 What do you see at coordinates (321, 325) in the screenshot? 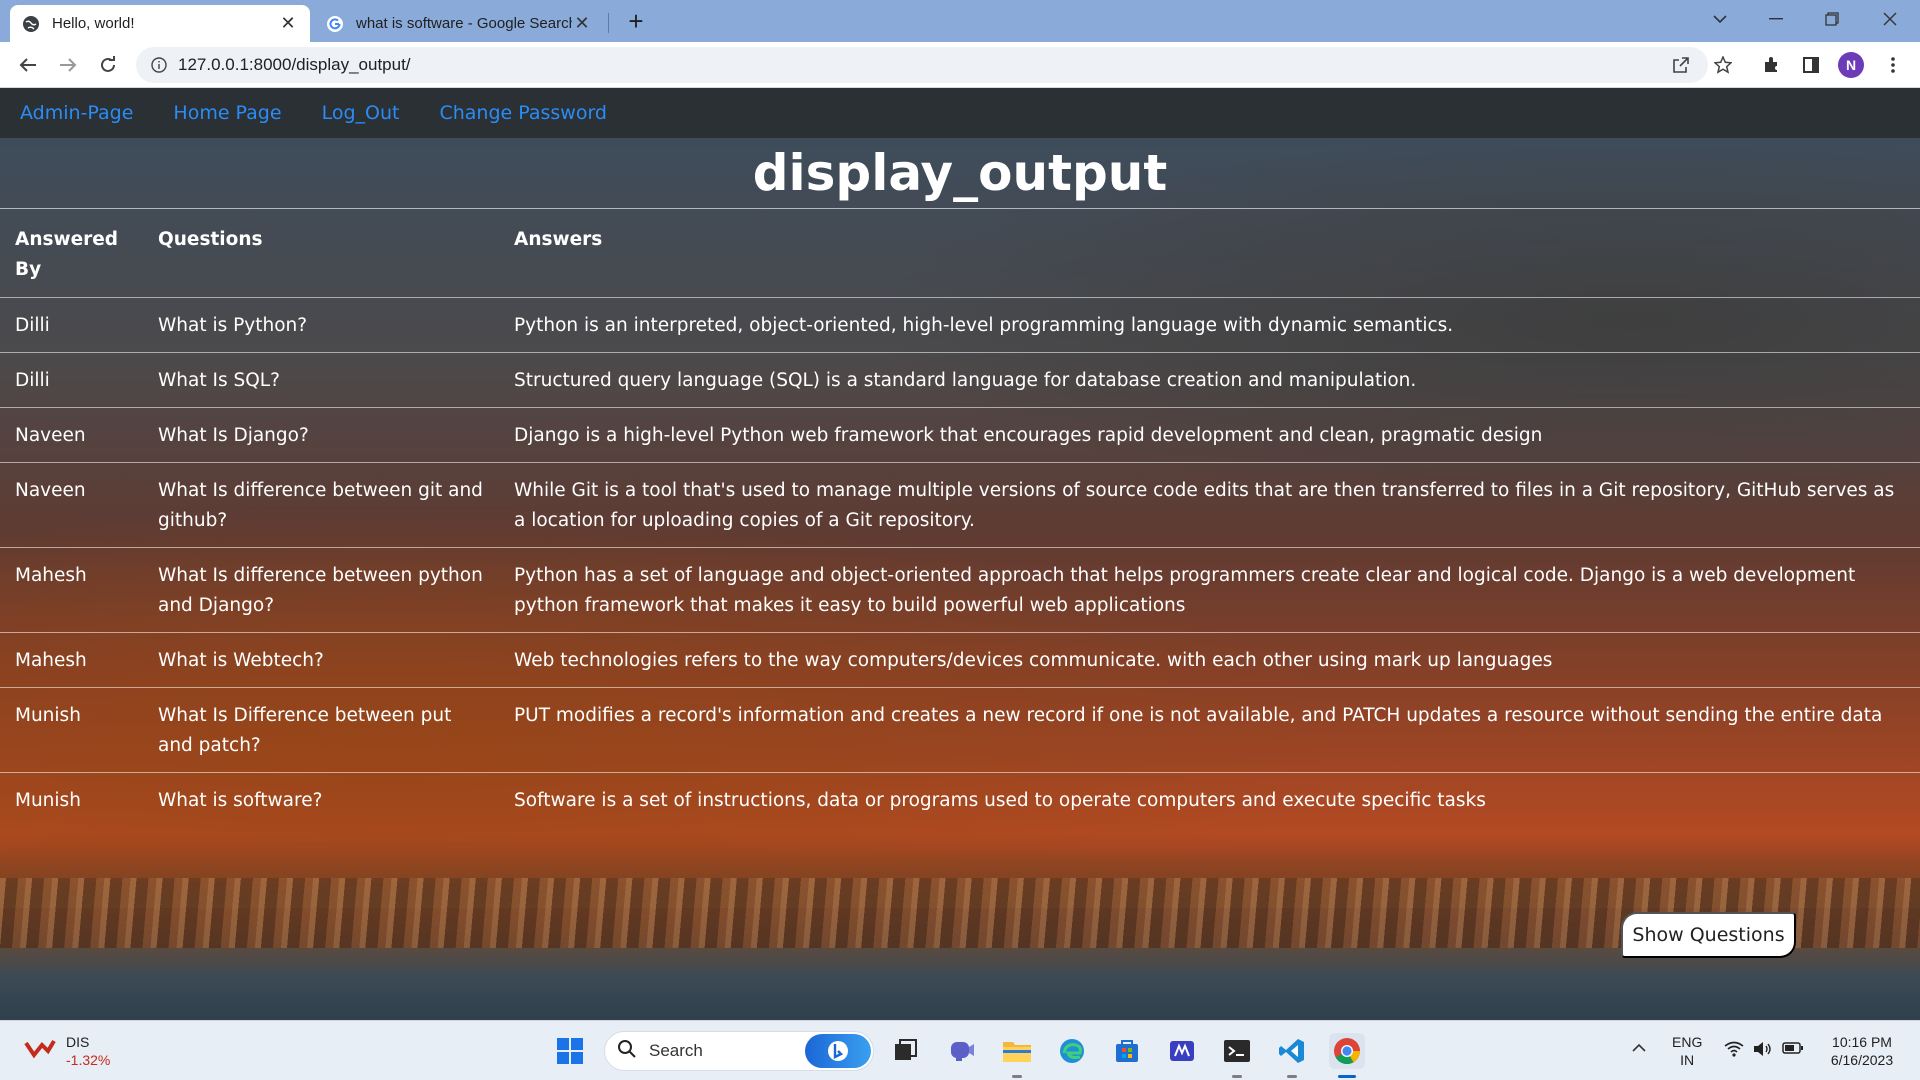
I see `question-cell: What is Python?` at bounding box center [321, 325].